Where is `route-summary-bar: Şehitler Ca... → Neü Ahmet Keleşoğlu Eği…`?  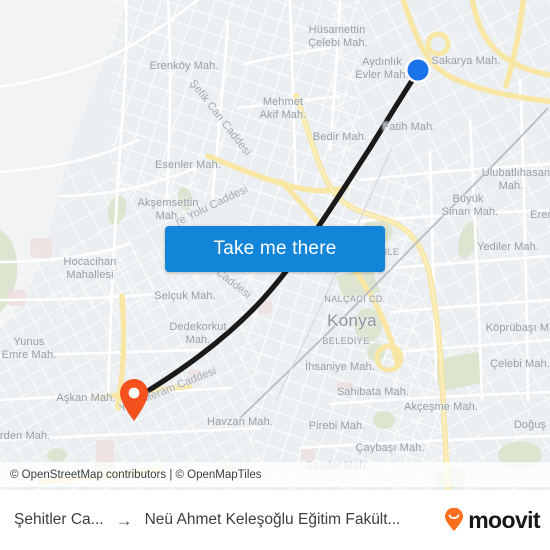 route-summary-bar: Şehitler Ca... → Neü Ahmet Keleşoğlu Eği… is located at coordinates (275, 520).